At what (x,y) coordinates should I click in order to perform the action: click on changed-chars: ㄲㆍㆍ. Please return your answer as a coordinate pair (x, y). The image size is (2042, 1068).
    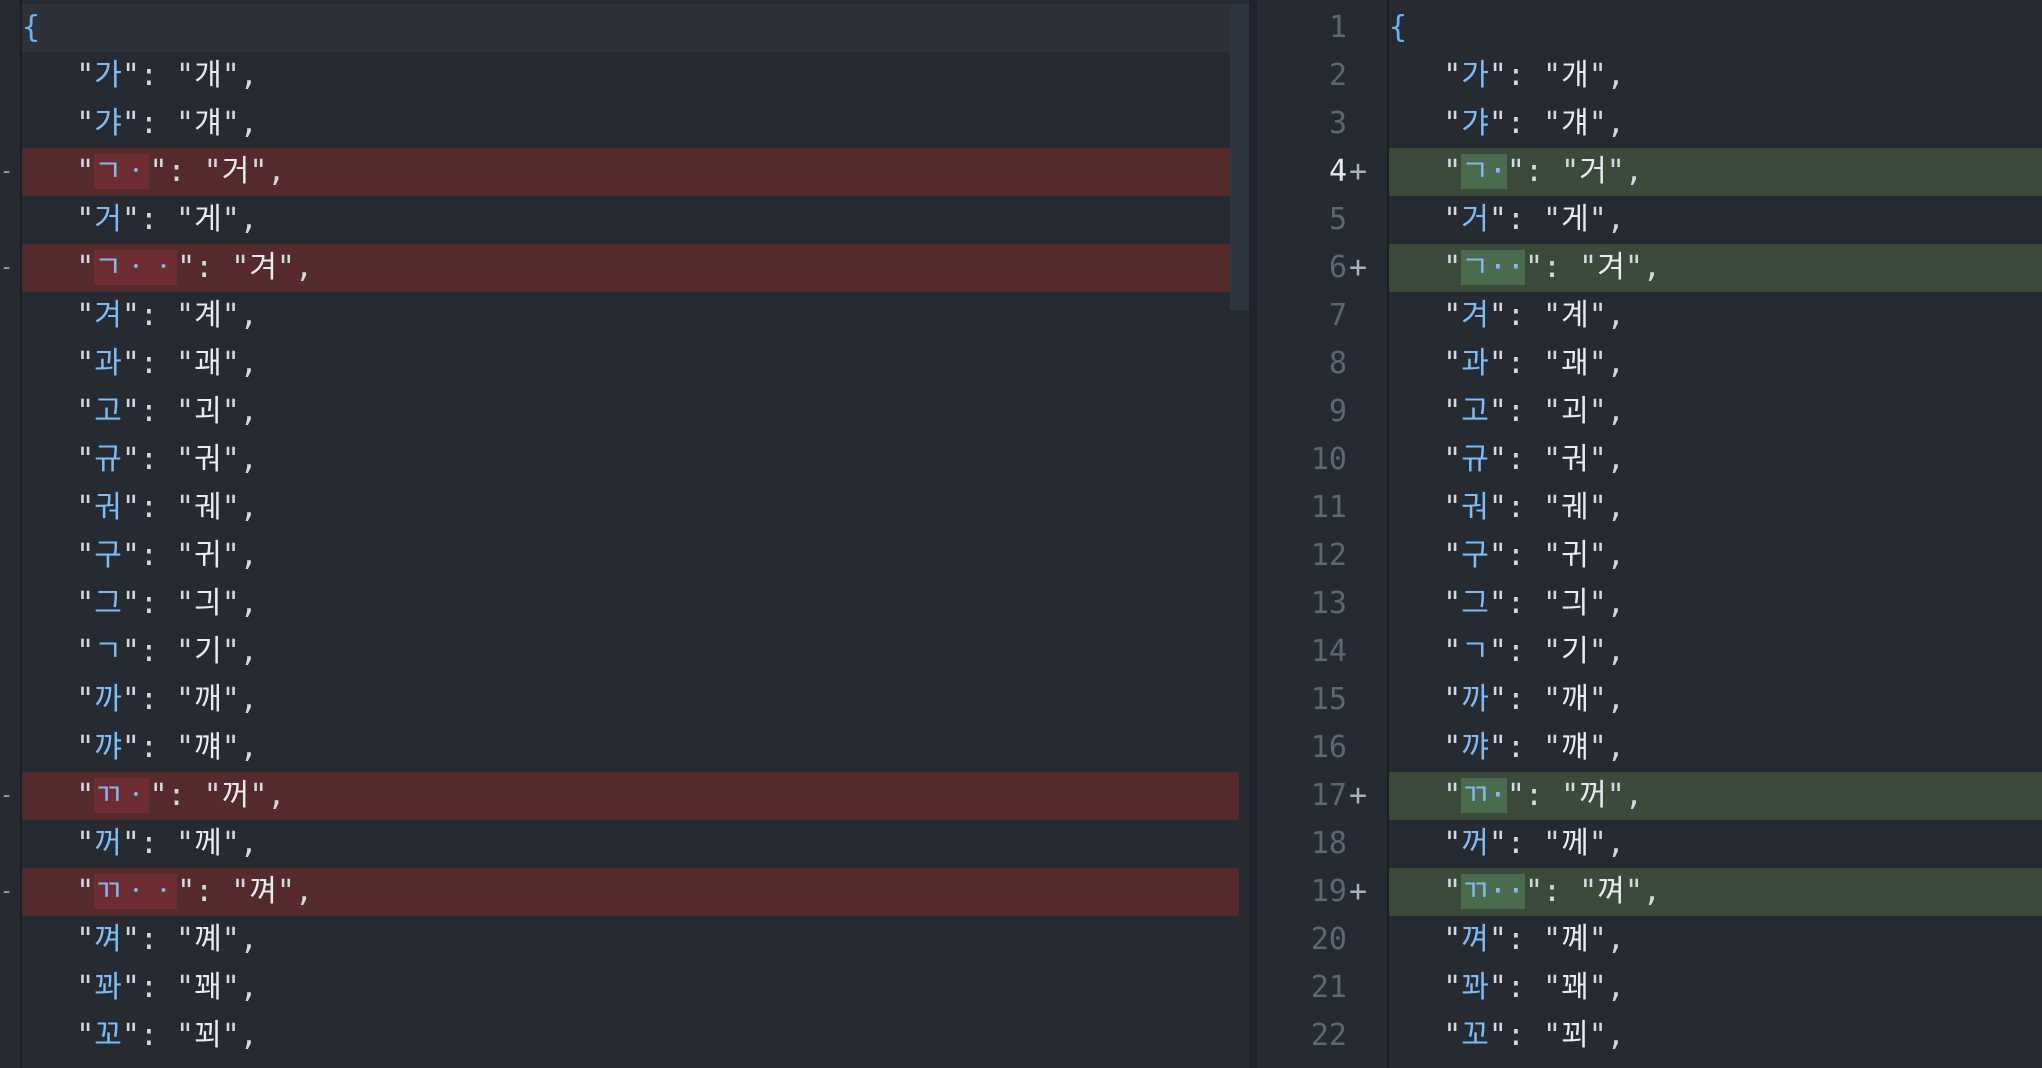
    Looking at the image, I should click on (136, 891).